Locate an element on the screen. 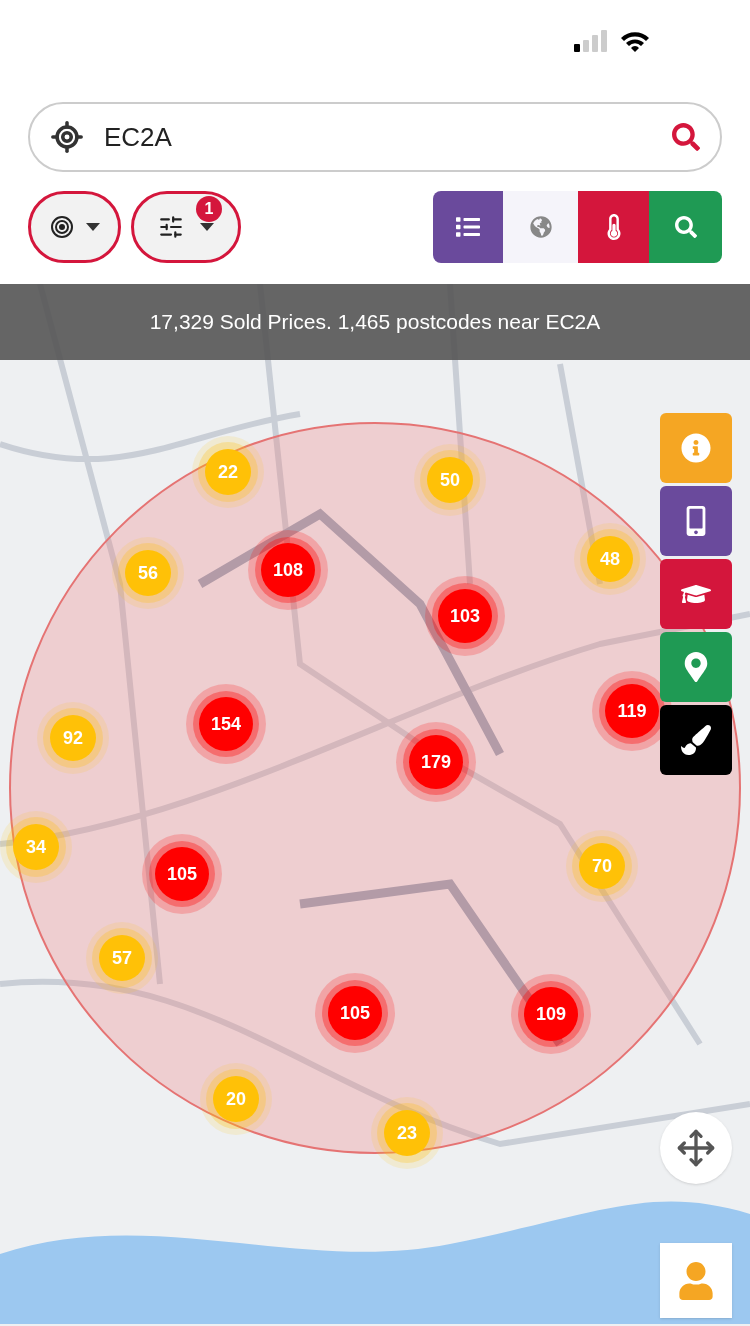 This screenshot has width=750, height=1326. list-icon is located at coordinates (468, 227).